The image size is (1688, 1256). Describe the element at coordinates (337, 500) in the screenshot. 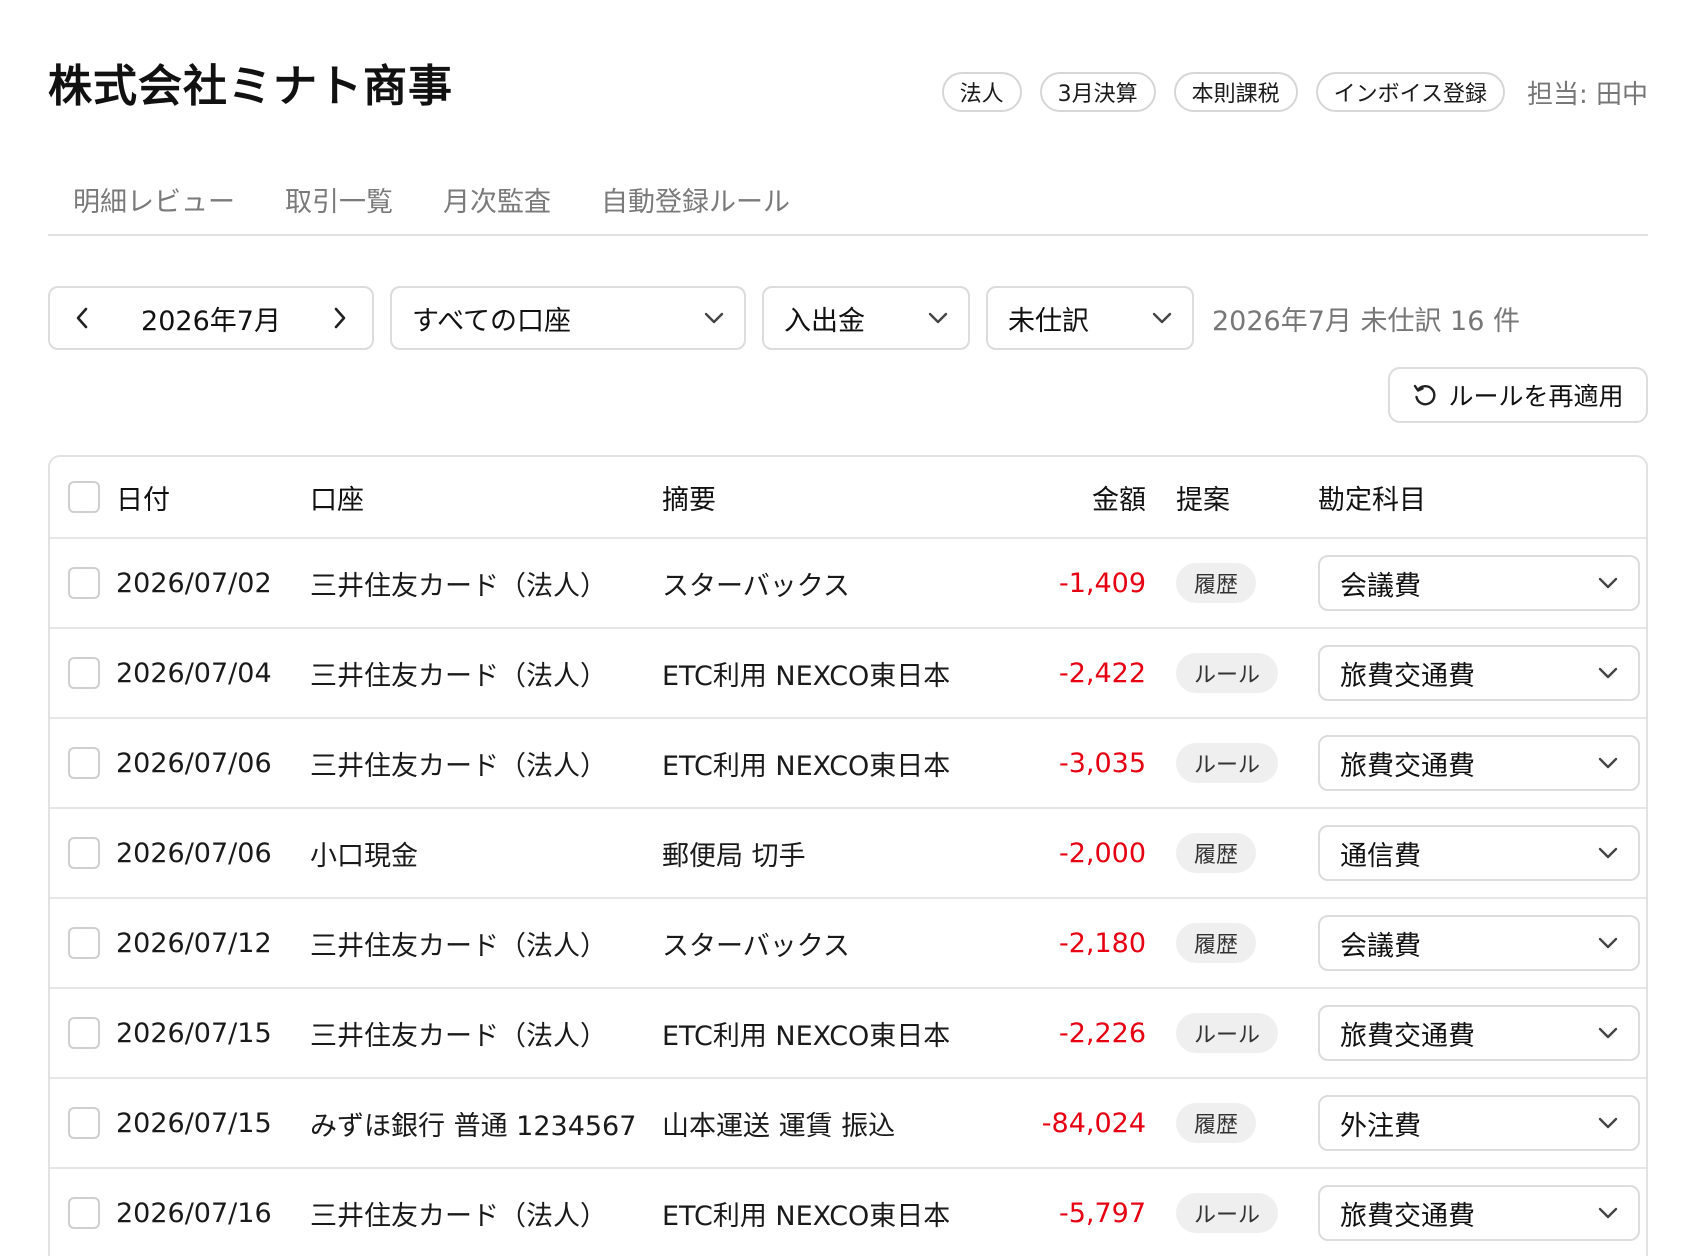

I see `header-account: 口座` at that location.